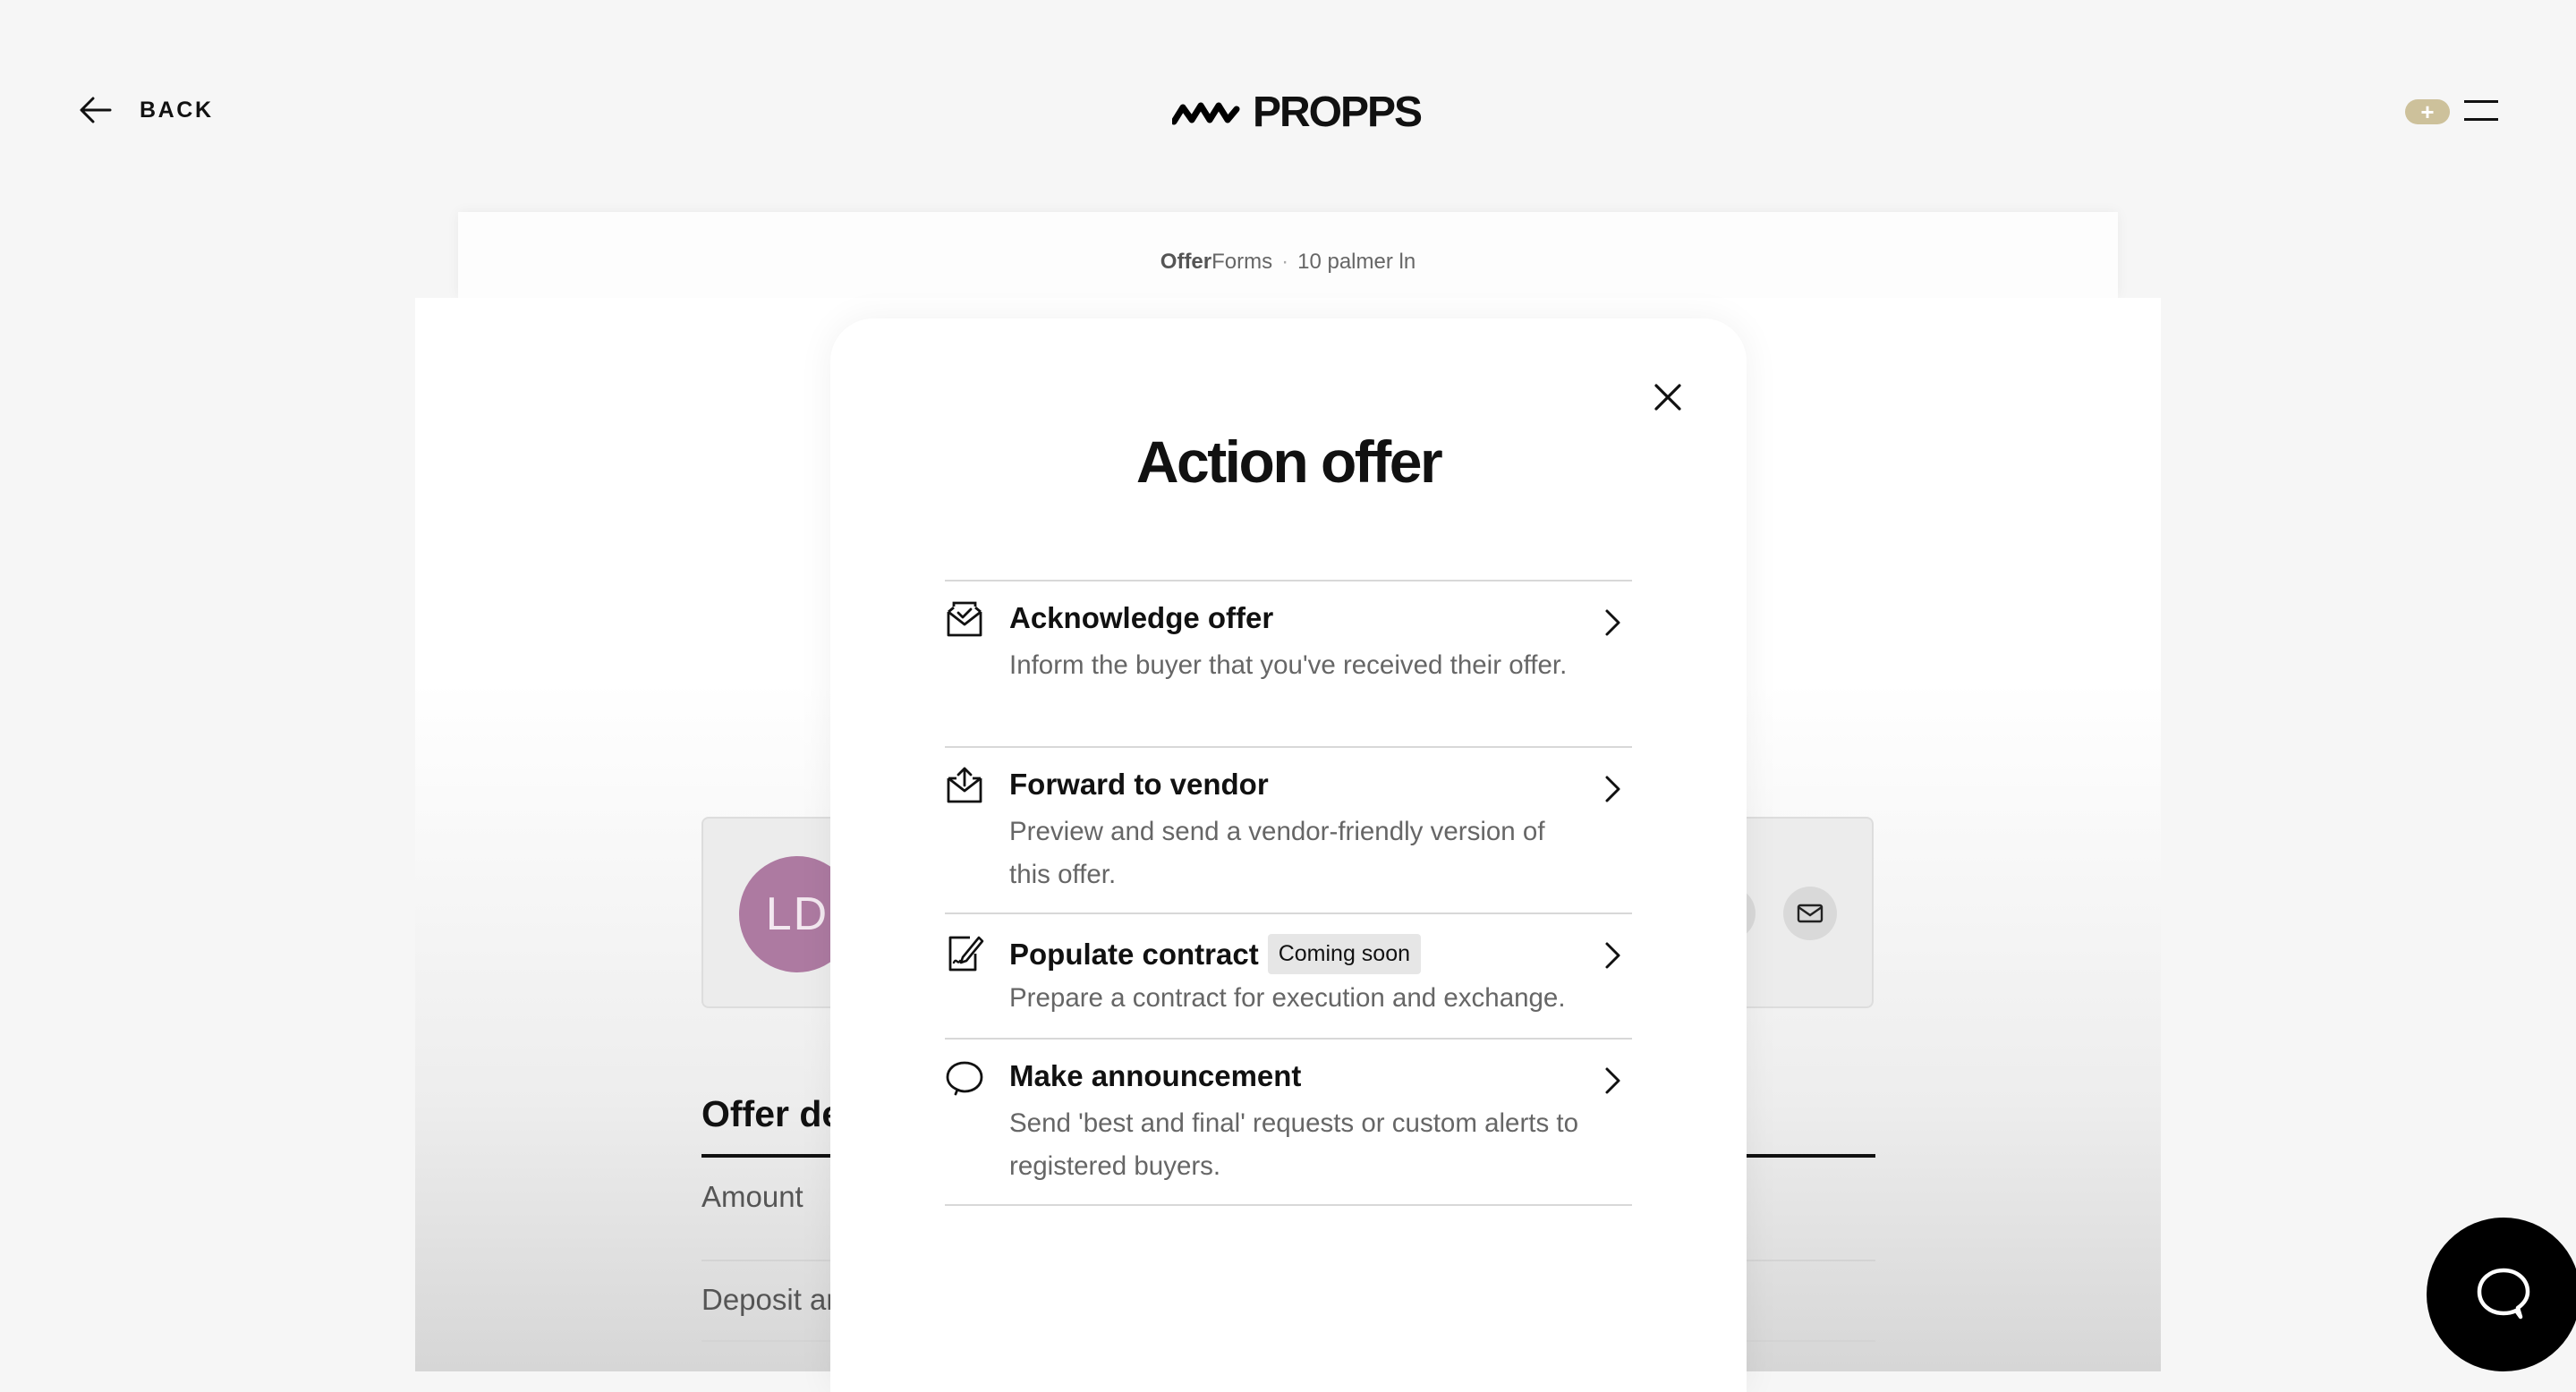  Describe the element at coordinates (964, 1079) in the screenshot. I see `speech-bubble-icon` at that location.